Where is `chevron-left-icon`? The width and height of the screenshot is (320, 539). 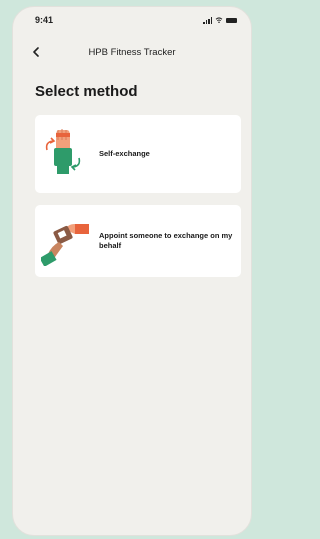
chevron-left-icon is located at coordinates (36, 52).